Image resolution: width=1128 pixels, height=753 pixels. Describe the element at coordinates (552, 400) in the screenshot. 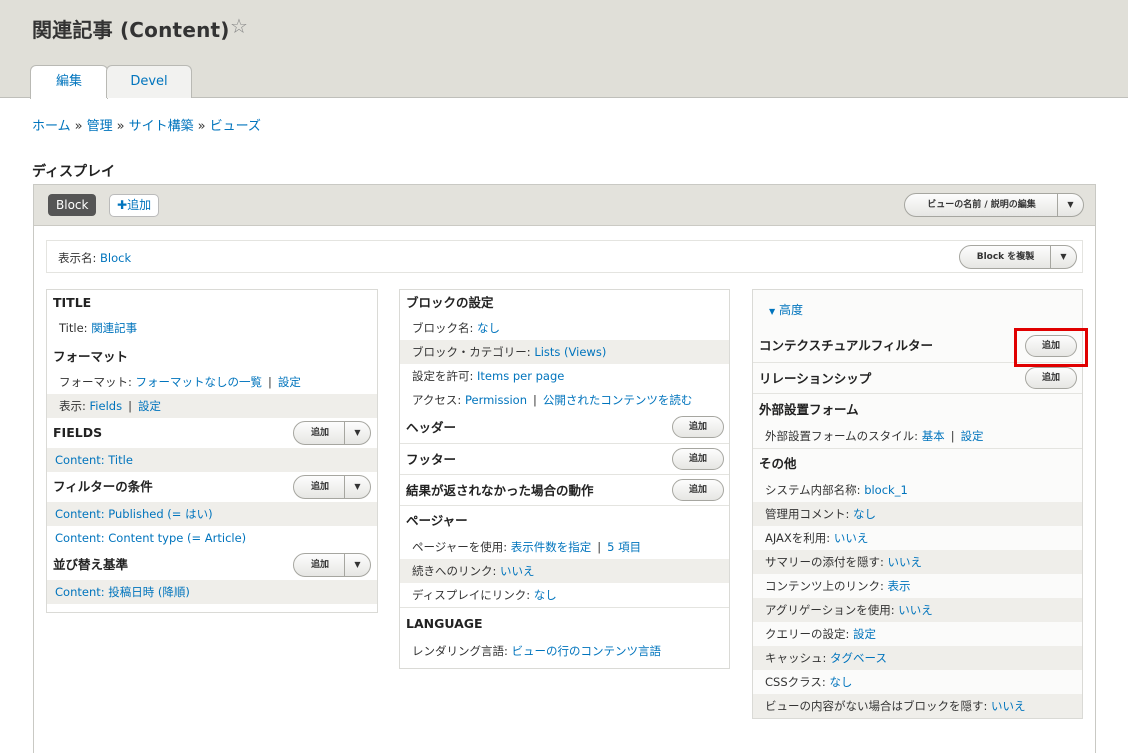

I see `access-row: アクセス: Permission | 公開されたコンテンツを読む` at that location.